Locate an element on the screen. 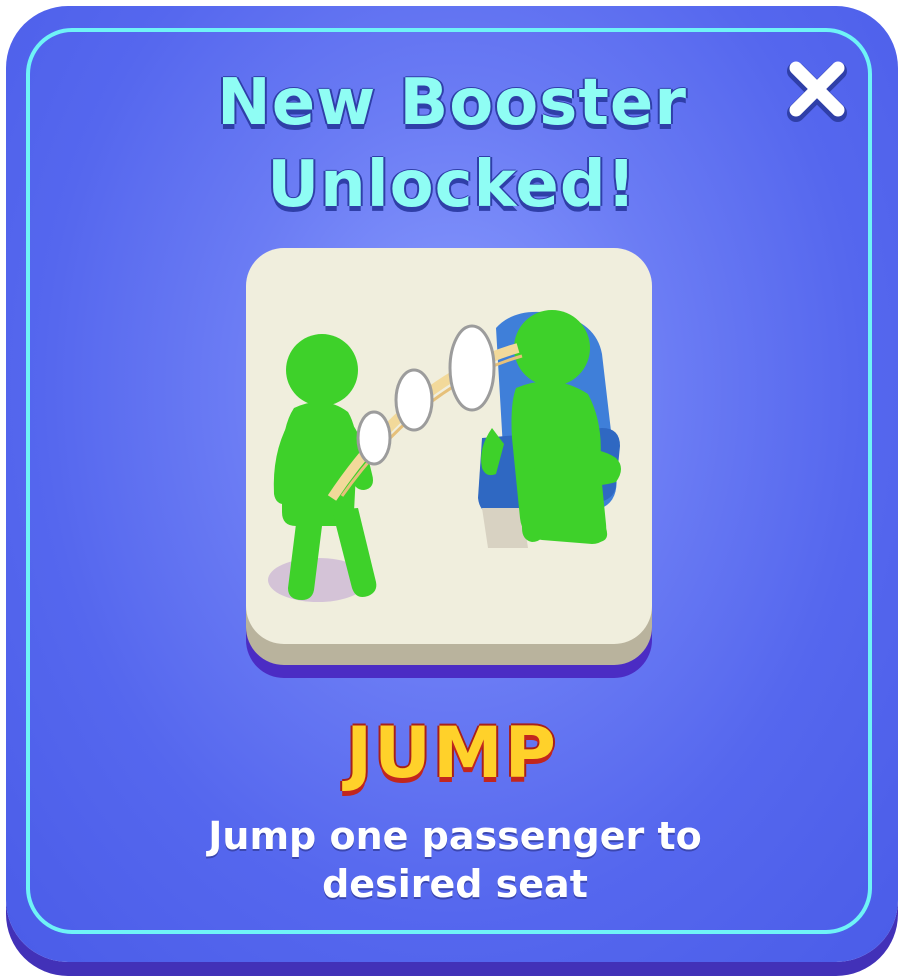  close-x-icon is located at coordinates (817, 91).